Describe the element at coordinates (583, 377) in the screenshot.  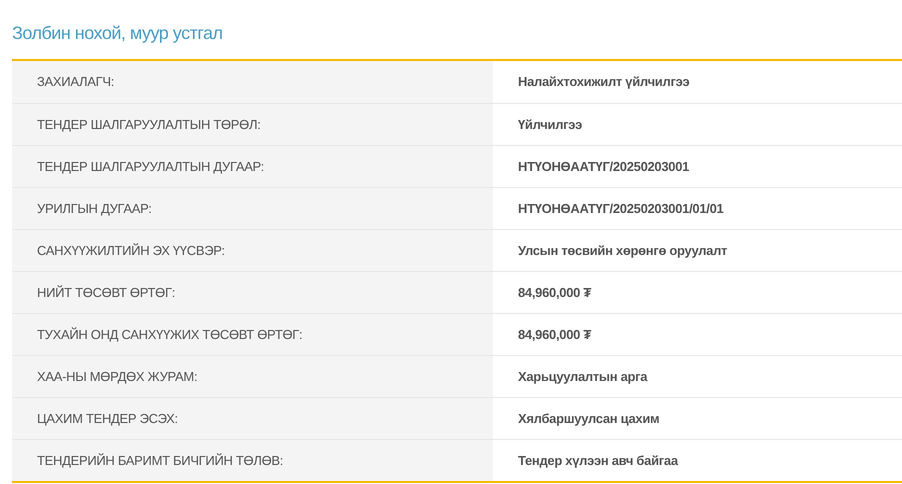
I see `field-value: Харьцуулалтын арга` at that location.